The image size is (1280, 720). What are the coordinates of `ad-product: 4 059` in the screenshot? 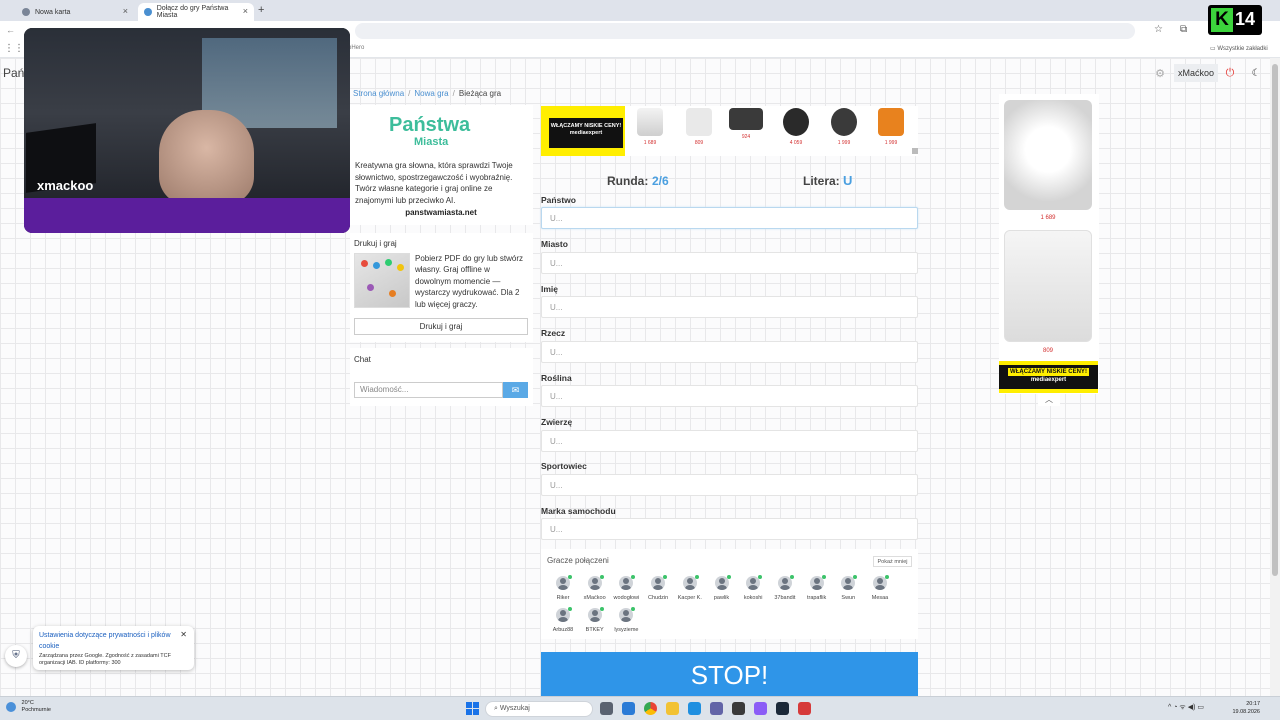 It's located at (796, 127).